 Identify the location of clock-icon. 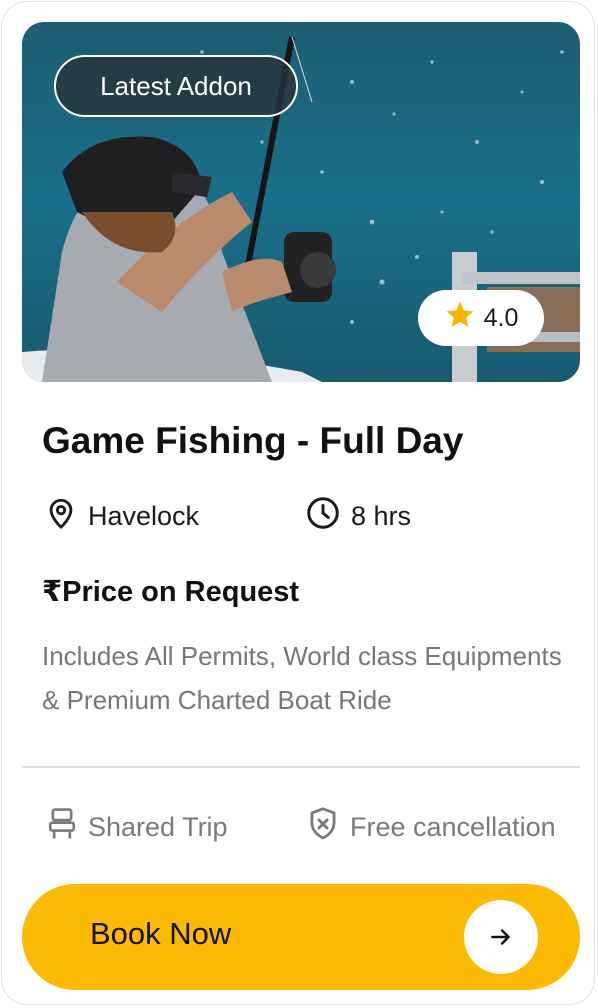
(323, 516).